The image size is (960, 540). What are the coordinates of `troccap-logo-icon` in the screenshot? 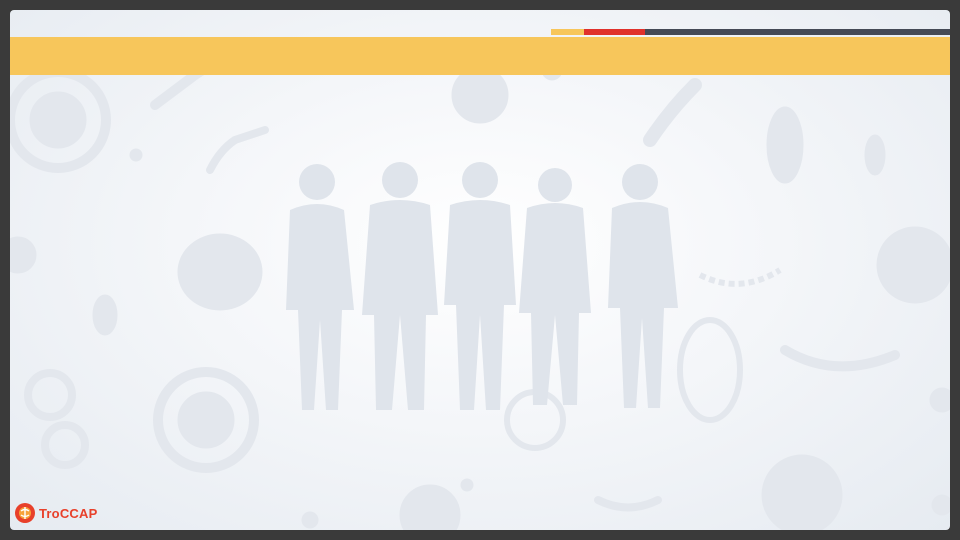 It's located at (25, 513).